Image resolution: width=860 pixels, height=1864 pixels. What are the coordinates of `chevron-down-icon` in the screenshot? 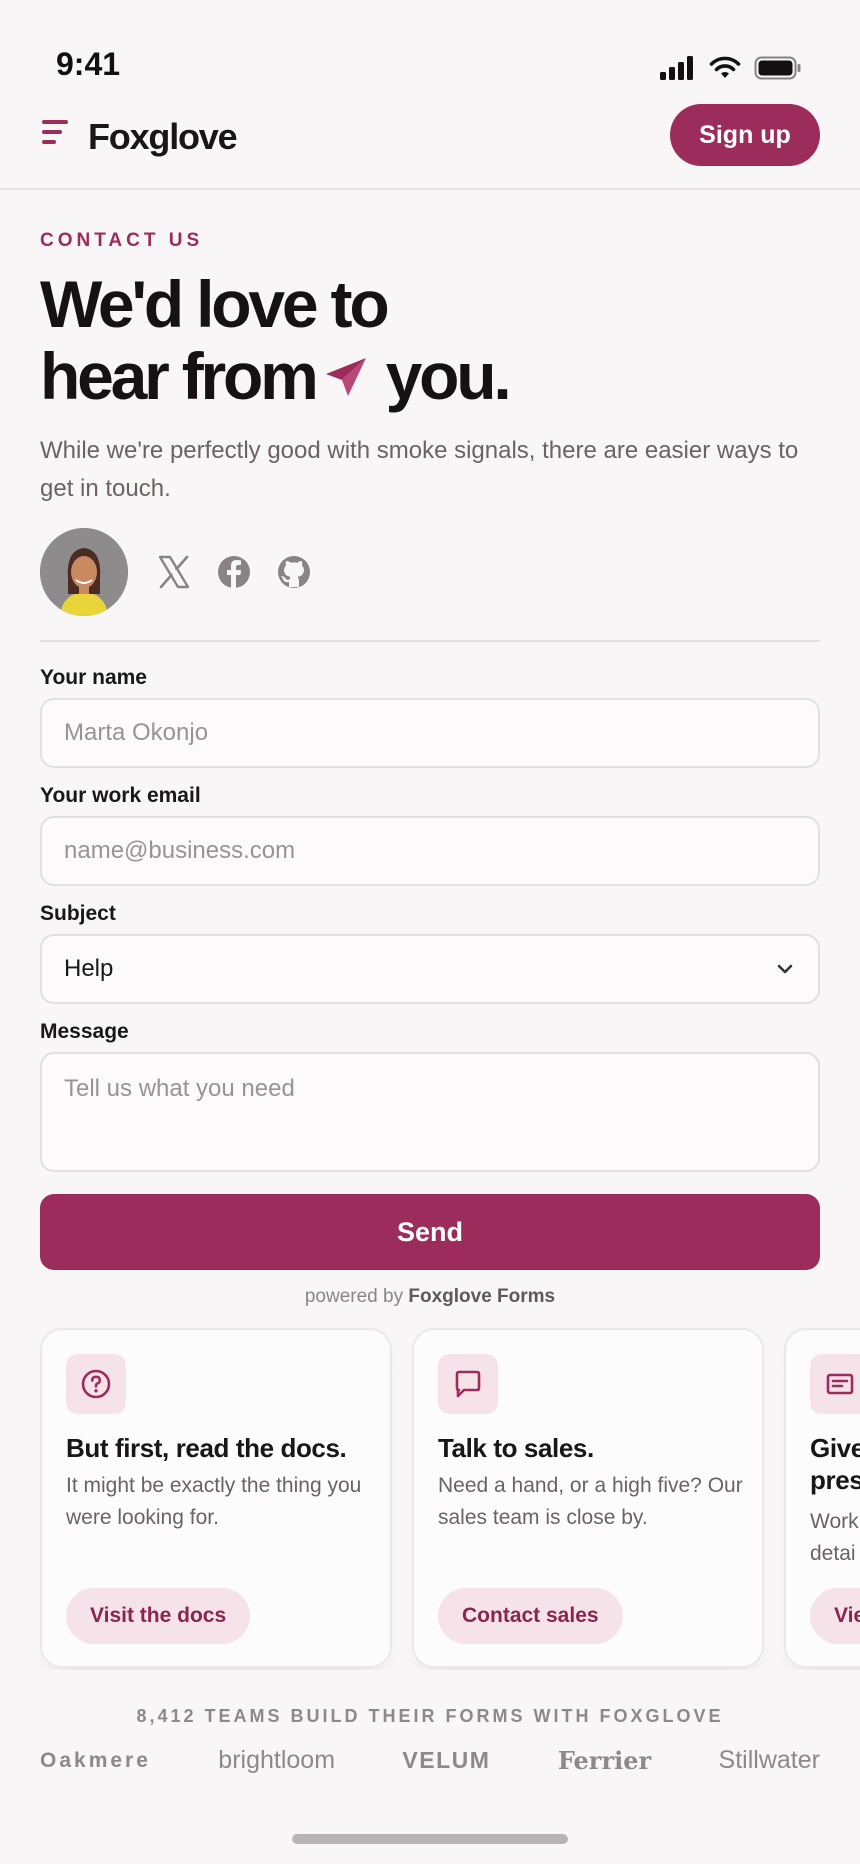 It's located at (785, 969).